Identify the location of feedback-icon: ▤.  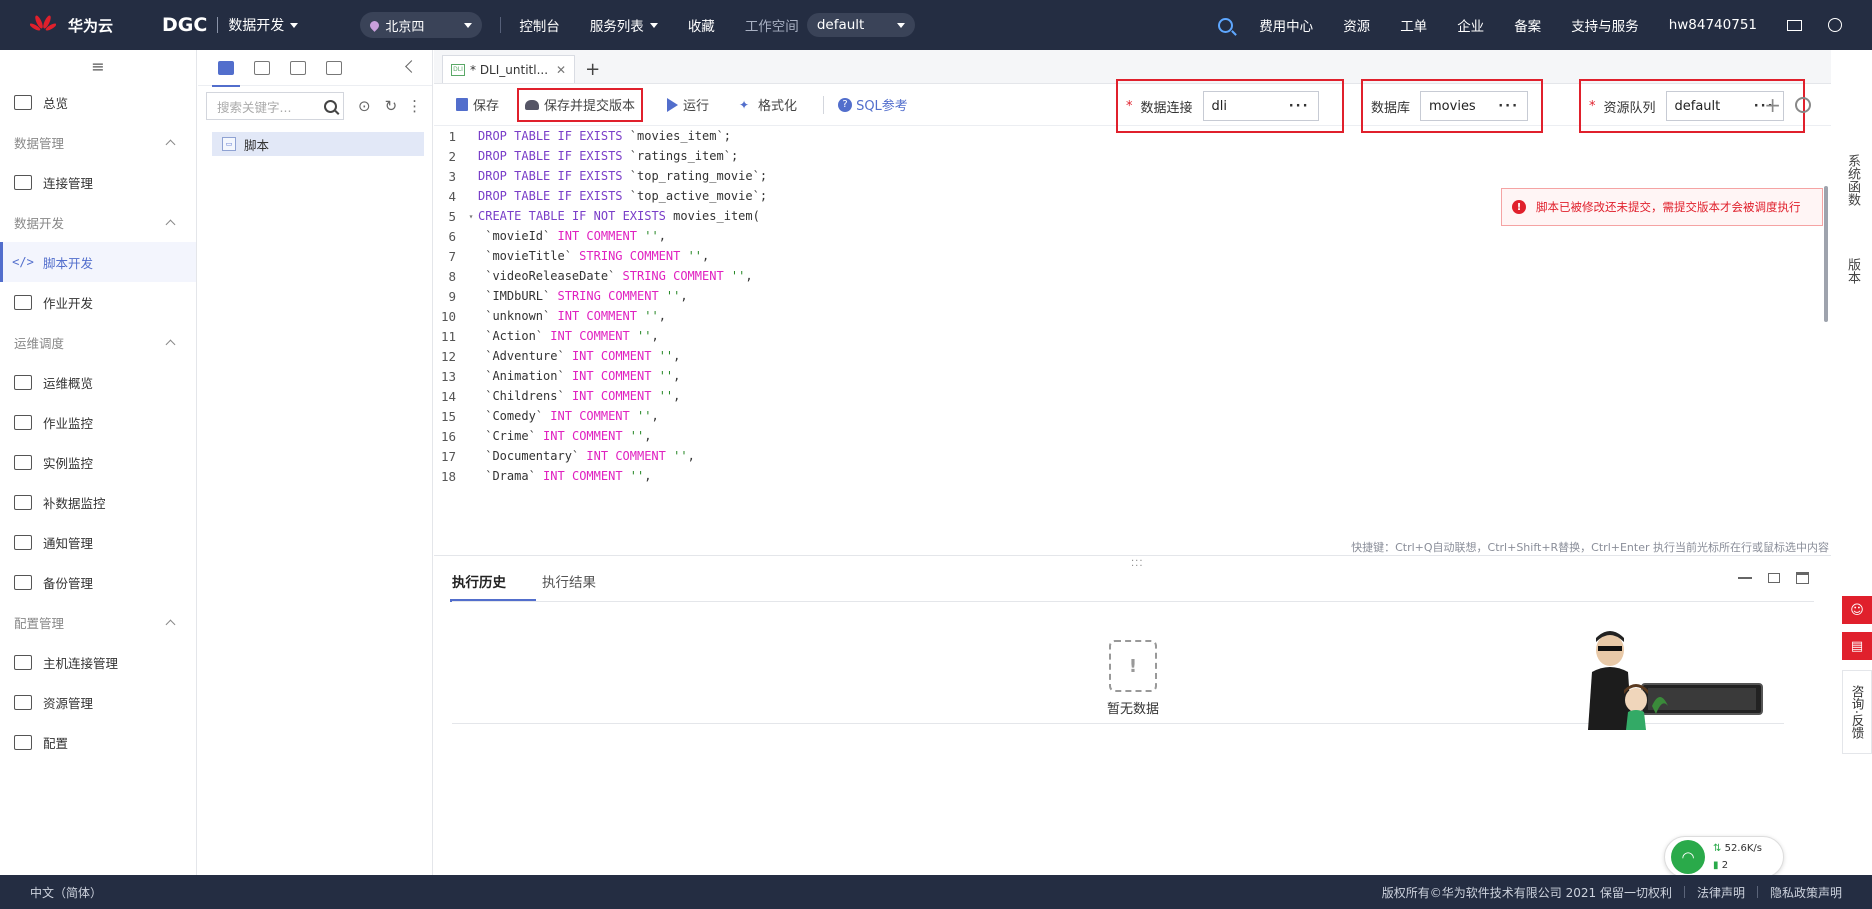
(1857, 646).